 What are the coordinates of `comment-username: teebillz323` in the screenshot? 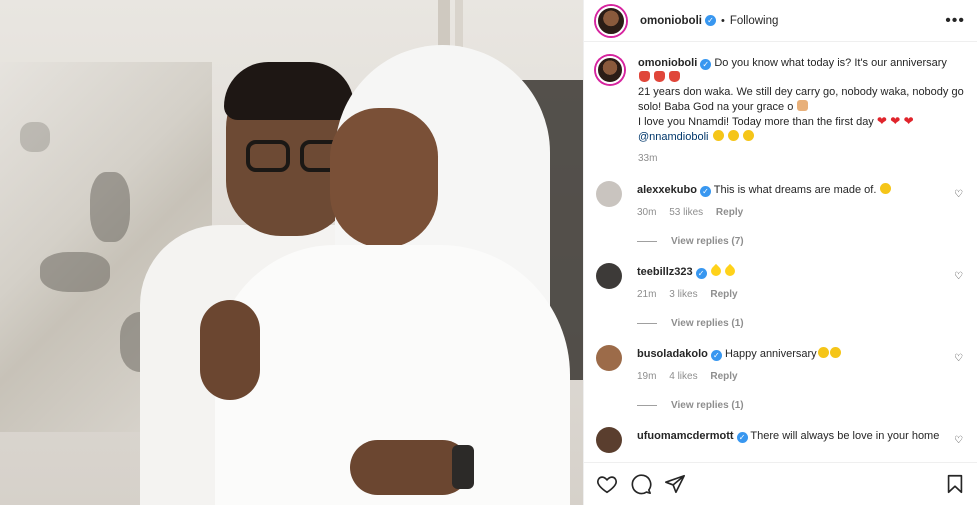 It's located at (665, 272).